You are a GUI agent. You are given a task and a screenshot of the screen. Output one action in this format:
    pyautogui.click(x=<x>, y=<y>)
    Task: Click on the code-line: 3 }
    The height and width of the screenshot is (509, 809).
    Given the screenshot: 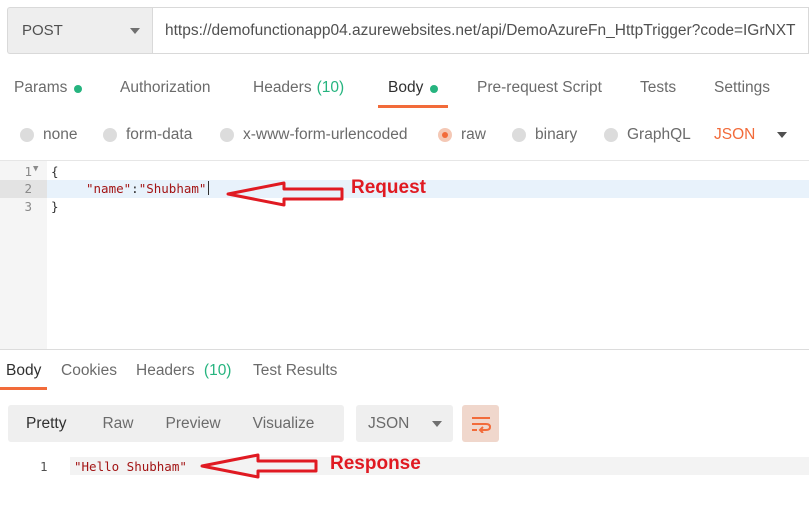 What is the action you would take?
    pyautogui.click(x=404, y=207)
    